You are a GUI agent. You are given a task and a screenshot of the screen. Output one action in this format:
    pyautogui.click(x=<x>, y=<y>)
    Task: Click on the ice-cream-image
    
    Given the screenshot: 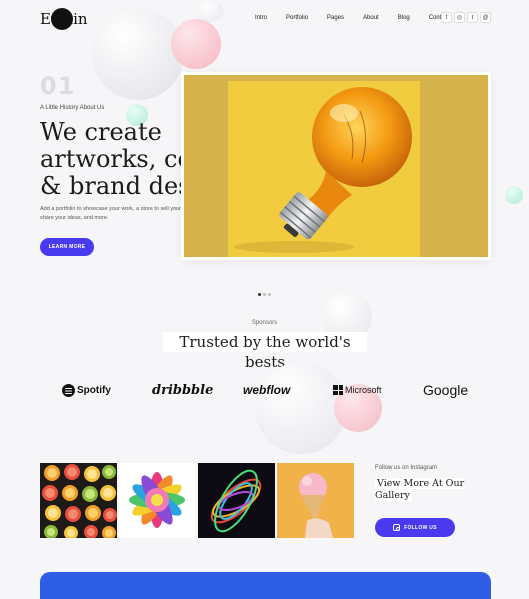 What is the action you would take?
    pyautogui.click(x=316, y=505)
    